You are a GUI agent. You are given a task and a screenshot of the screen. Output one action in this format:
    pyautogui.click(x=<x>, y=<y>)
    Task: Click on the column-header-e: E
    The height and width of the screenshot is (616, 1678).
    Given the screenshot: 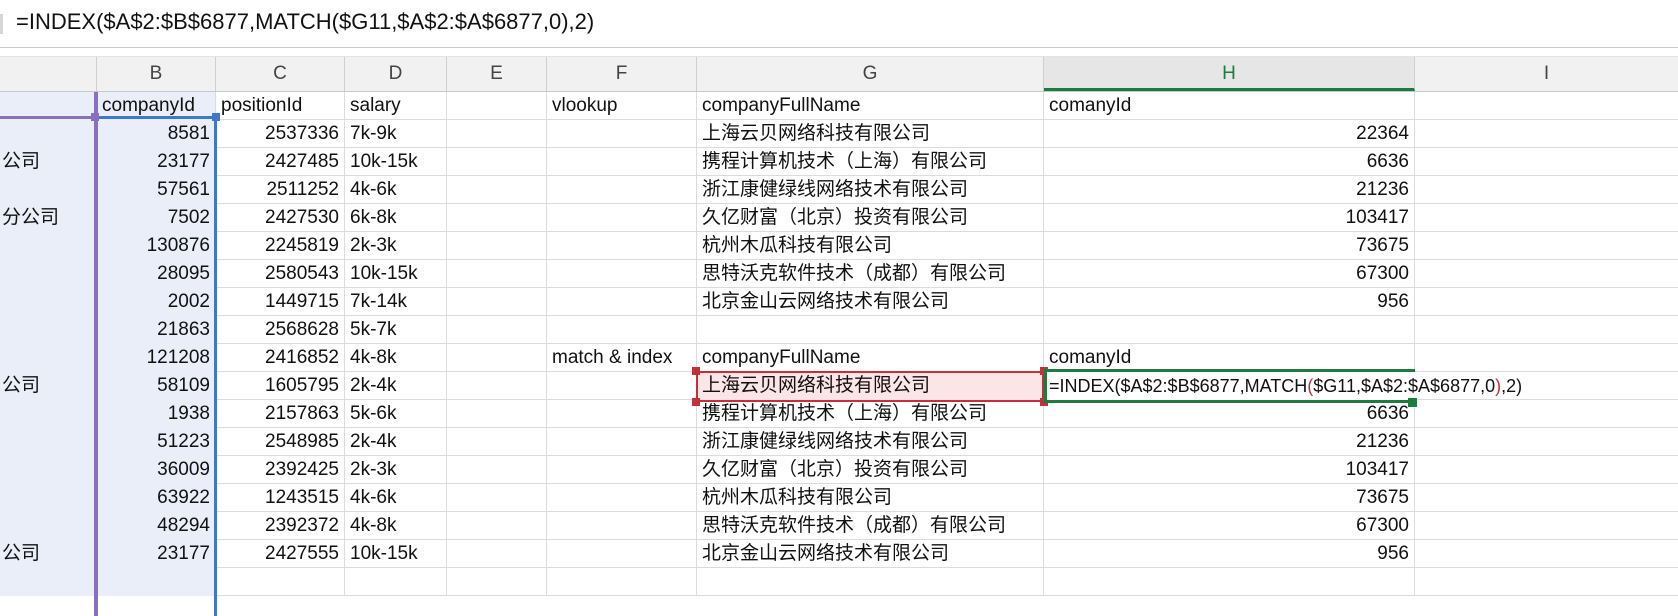 What is the action you would take?
    pyautogui.click(x=497, y=74)
    